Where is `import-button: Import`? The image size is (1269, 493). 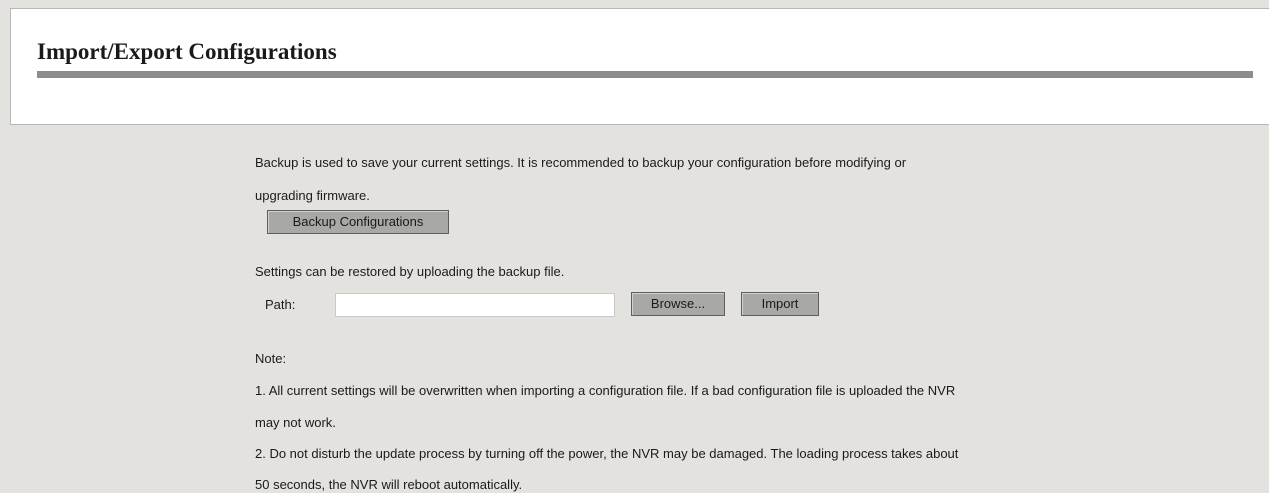 import-button: Import is located at coordinates (780, 304).